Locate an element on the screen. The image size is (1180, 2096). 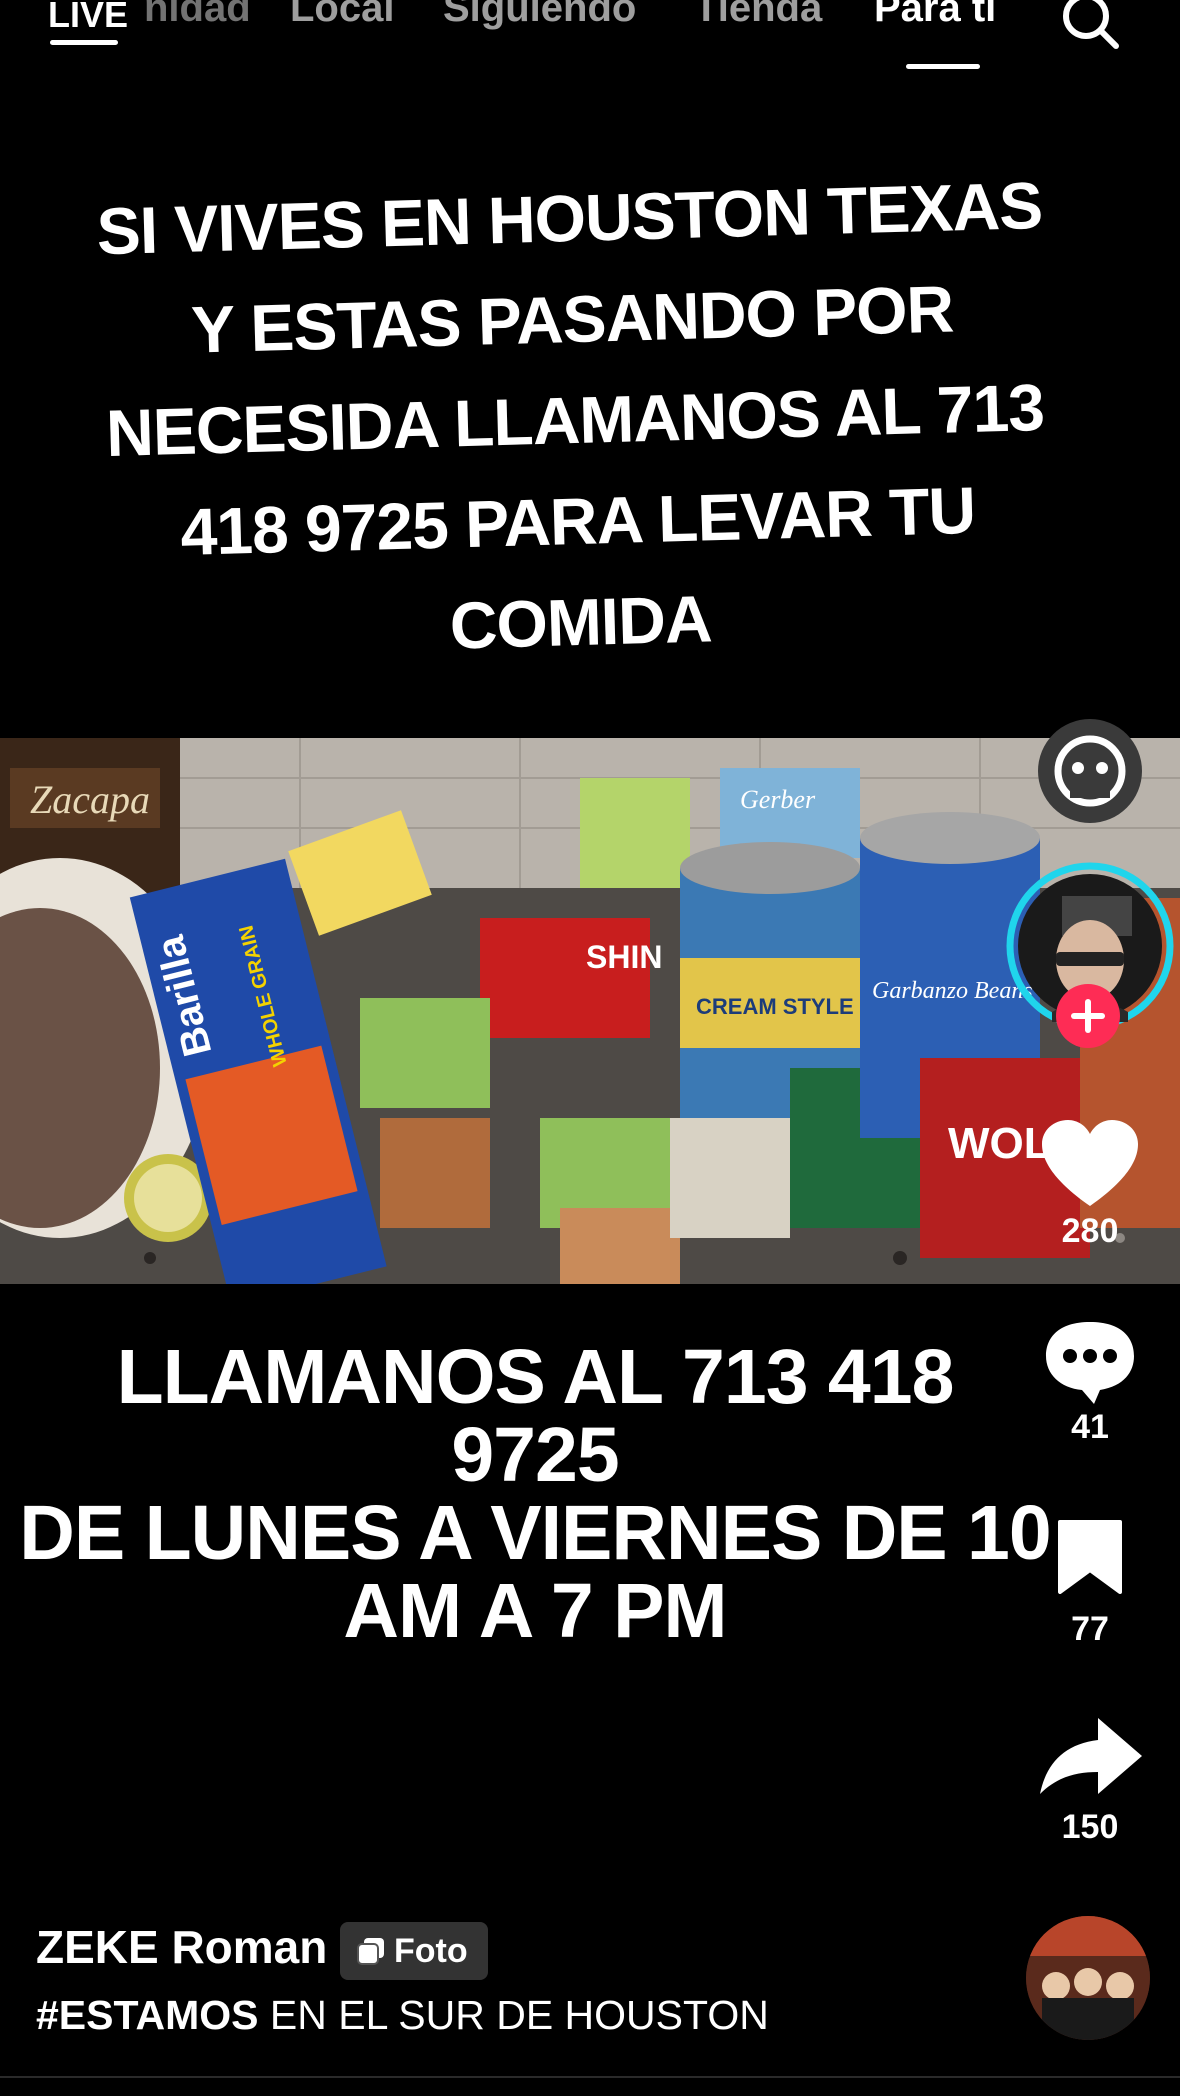
music-disc is located at coordinates (1088, 1978).